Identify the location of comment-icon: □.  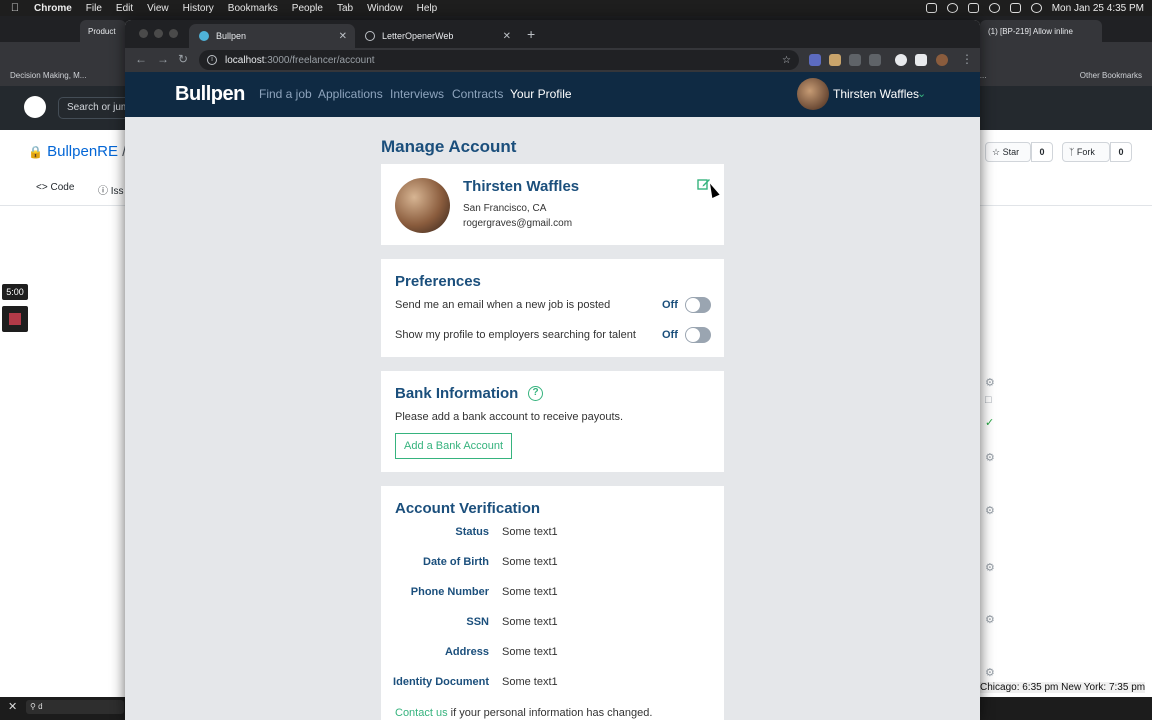
(988, 400).